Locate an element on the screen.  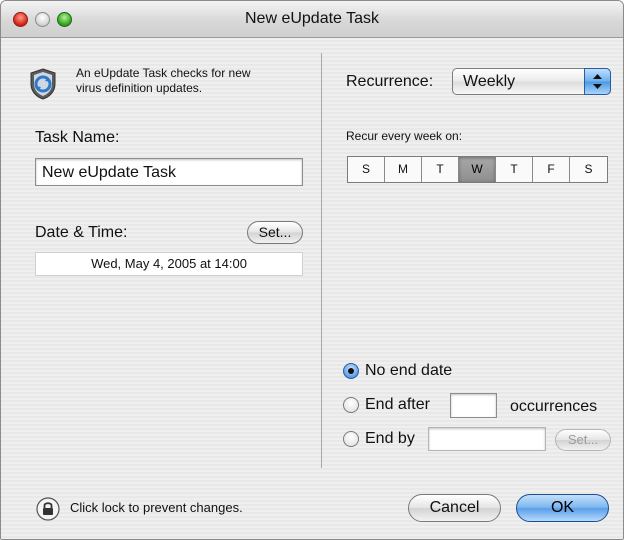
end-after-label: End after is located at coordinates (397, 404).